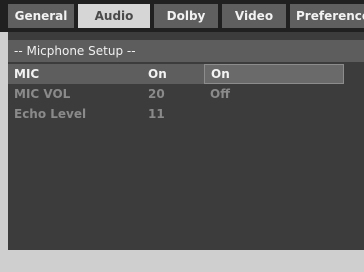  What do you see at coordinates (114, 16) in the screenshot?
I see `tab-audio: Audio` at bounding box center [114, 16].